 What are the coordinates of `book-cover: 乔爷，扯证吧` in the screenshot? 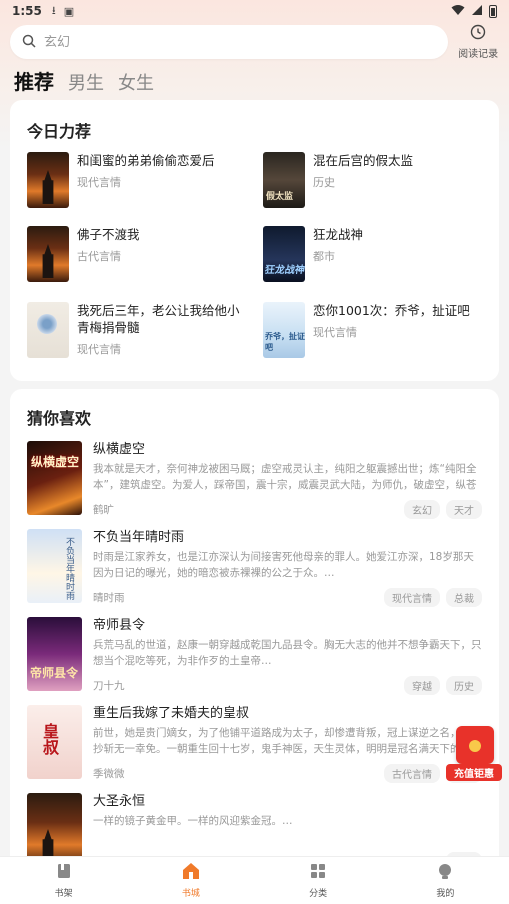 It's located at (284, 330).